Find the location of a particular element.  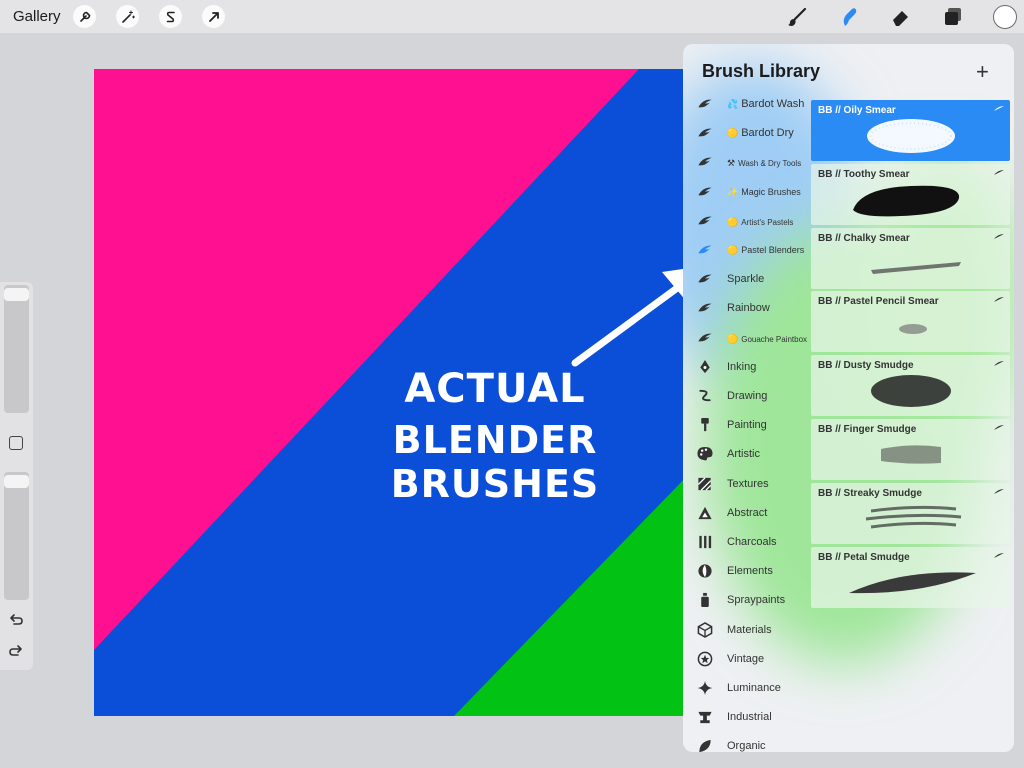

category-organic: Organic is located at coordinates (747, 742).